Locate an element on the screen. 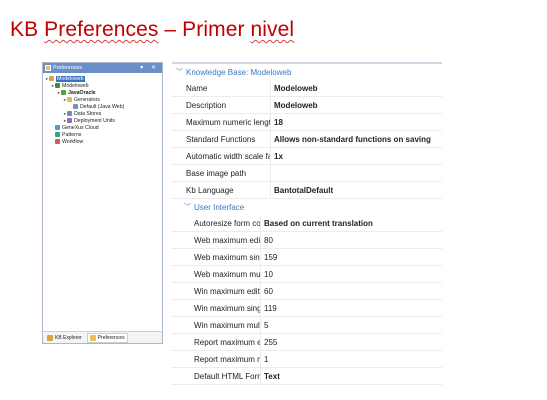 Image resolution: width=547 pixels, height=400 pixels. tree-node-label: Workflow is located at coordinates (73, 141).